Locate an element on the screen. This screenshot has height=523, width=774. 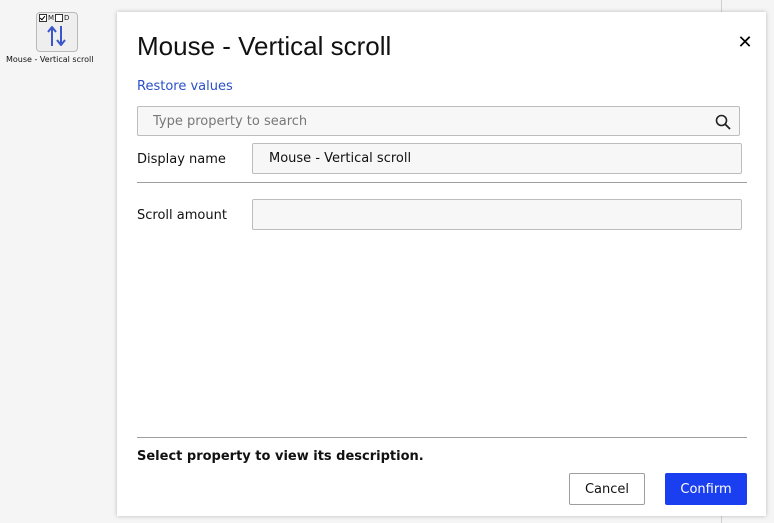
node-label: Mouse - Vertical scroll is located at coordinates (50, 59).